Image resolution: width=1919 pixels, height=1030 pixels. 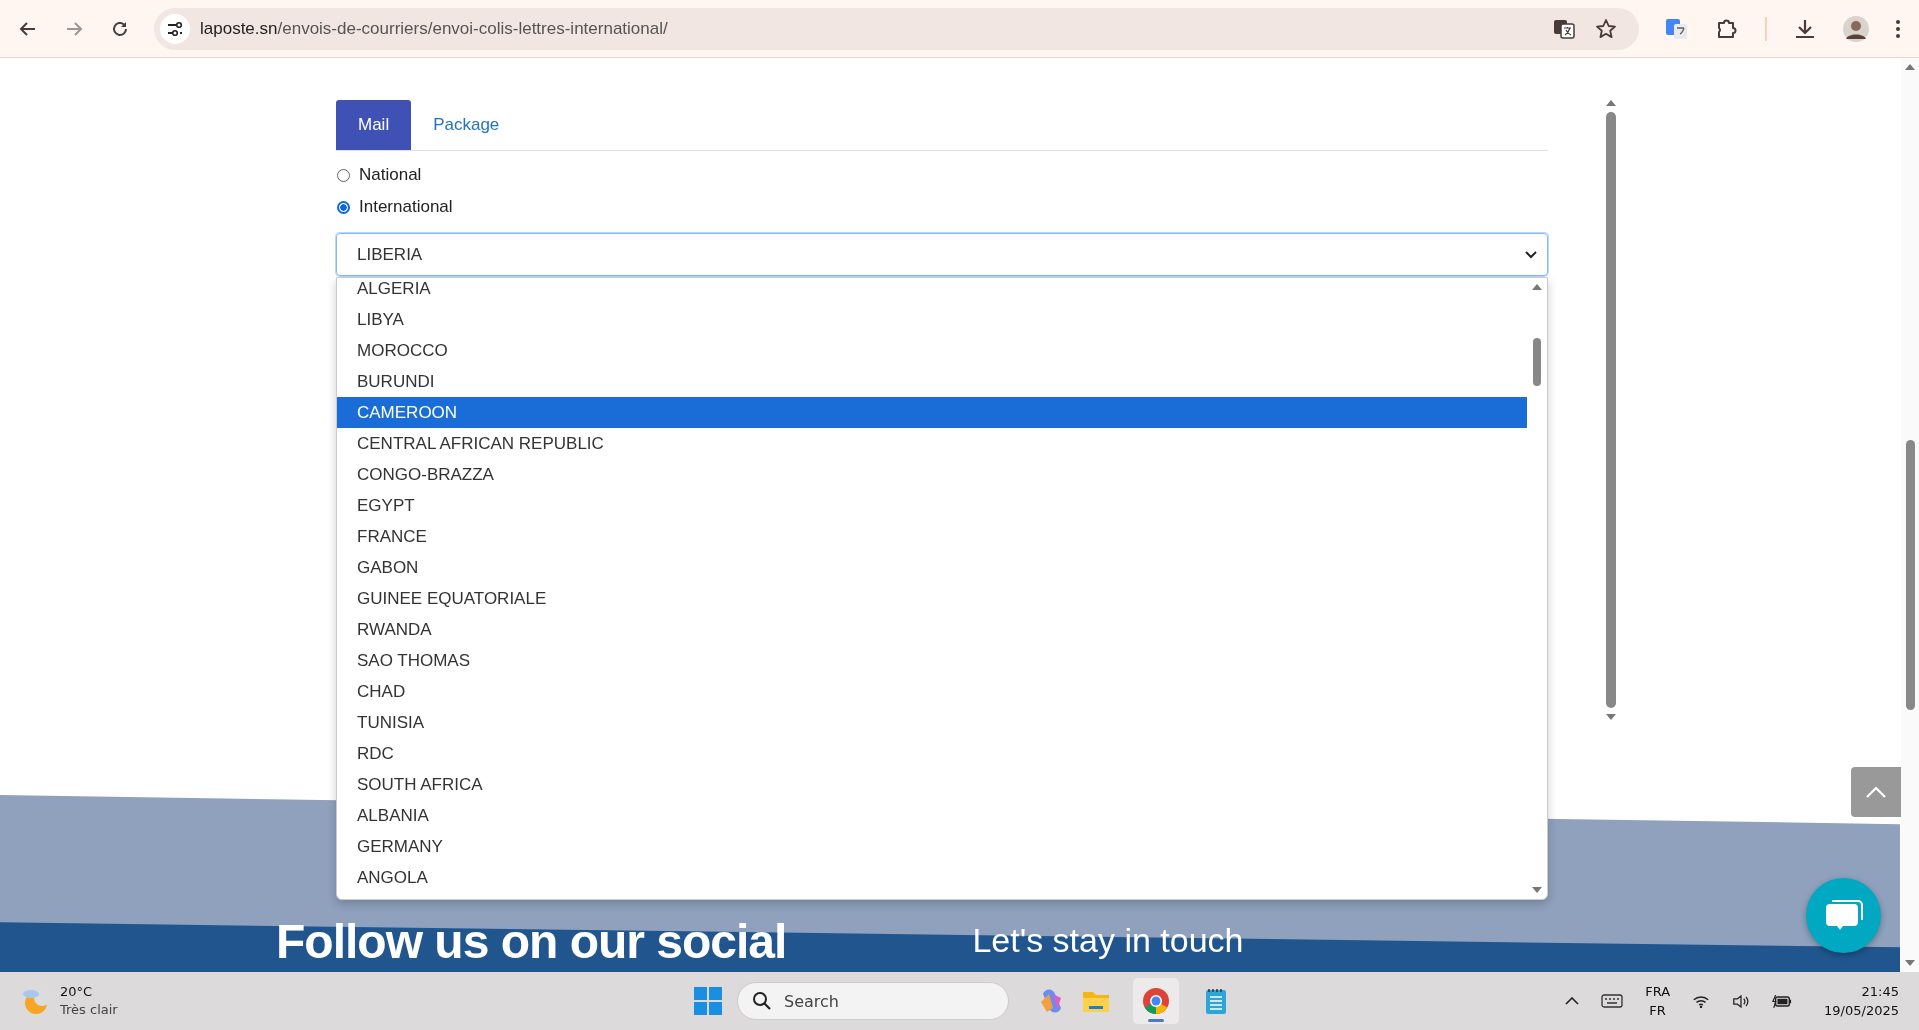 What do you see at coordinates (932, 291) in the screenshot?
I see `dropdown-option: ALGERIA` at bounding box center [932, 291].